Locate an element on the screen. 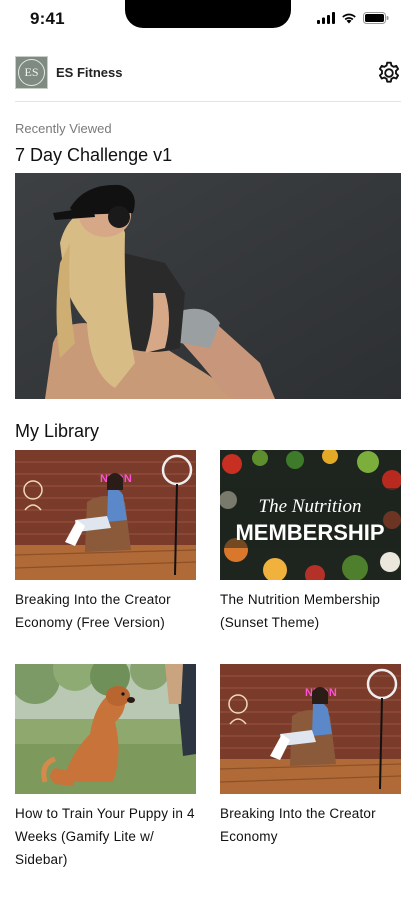  course-title: The Nutrition Membership (Sunset Theme) is located at coordinates (310, 611).